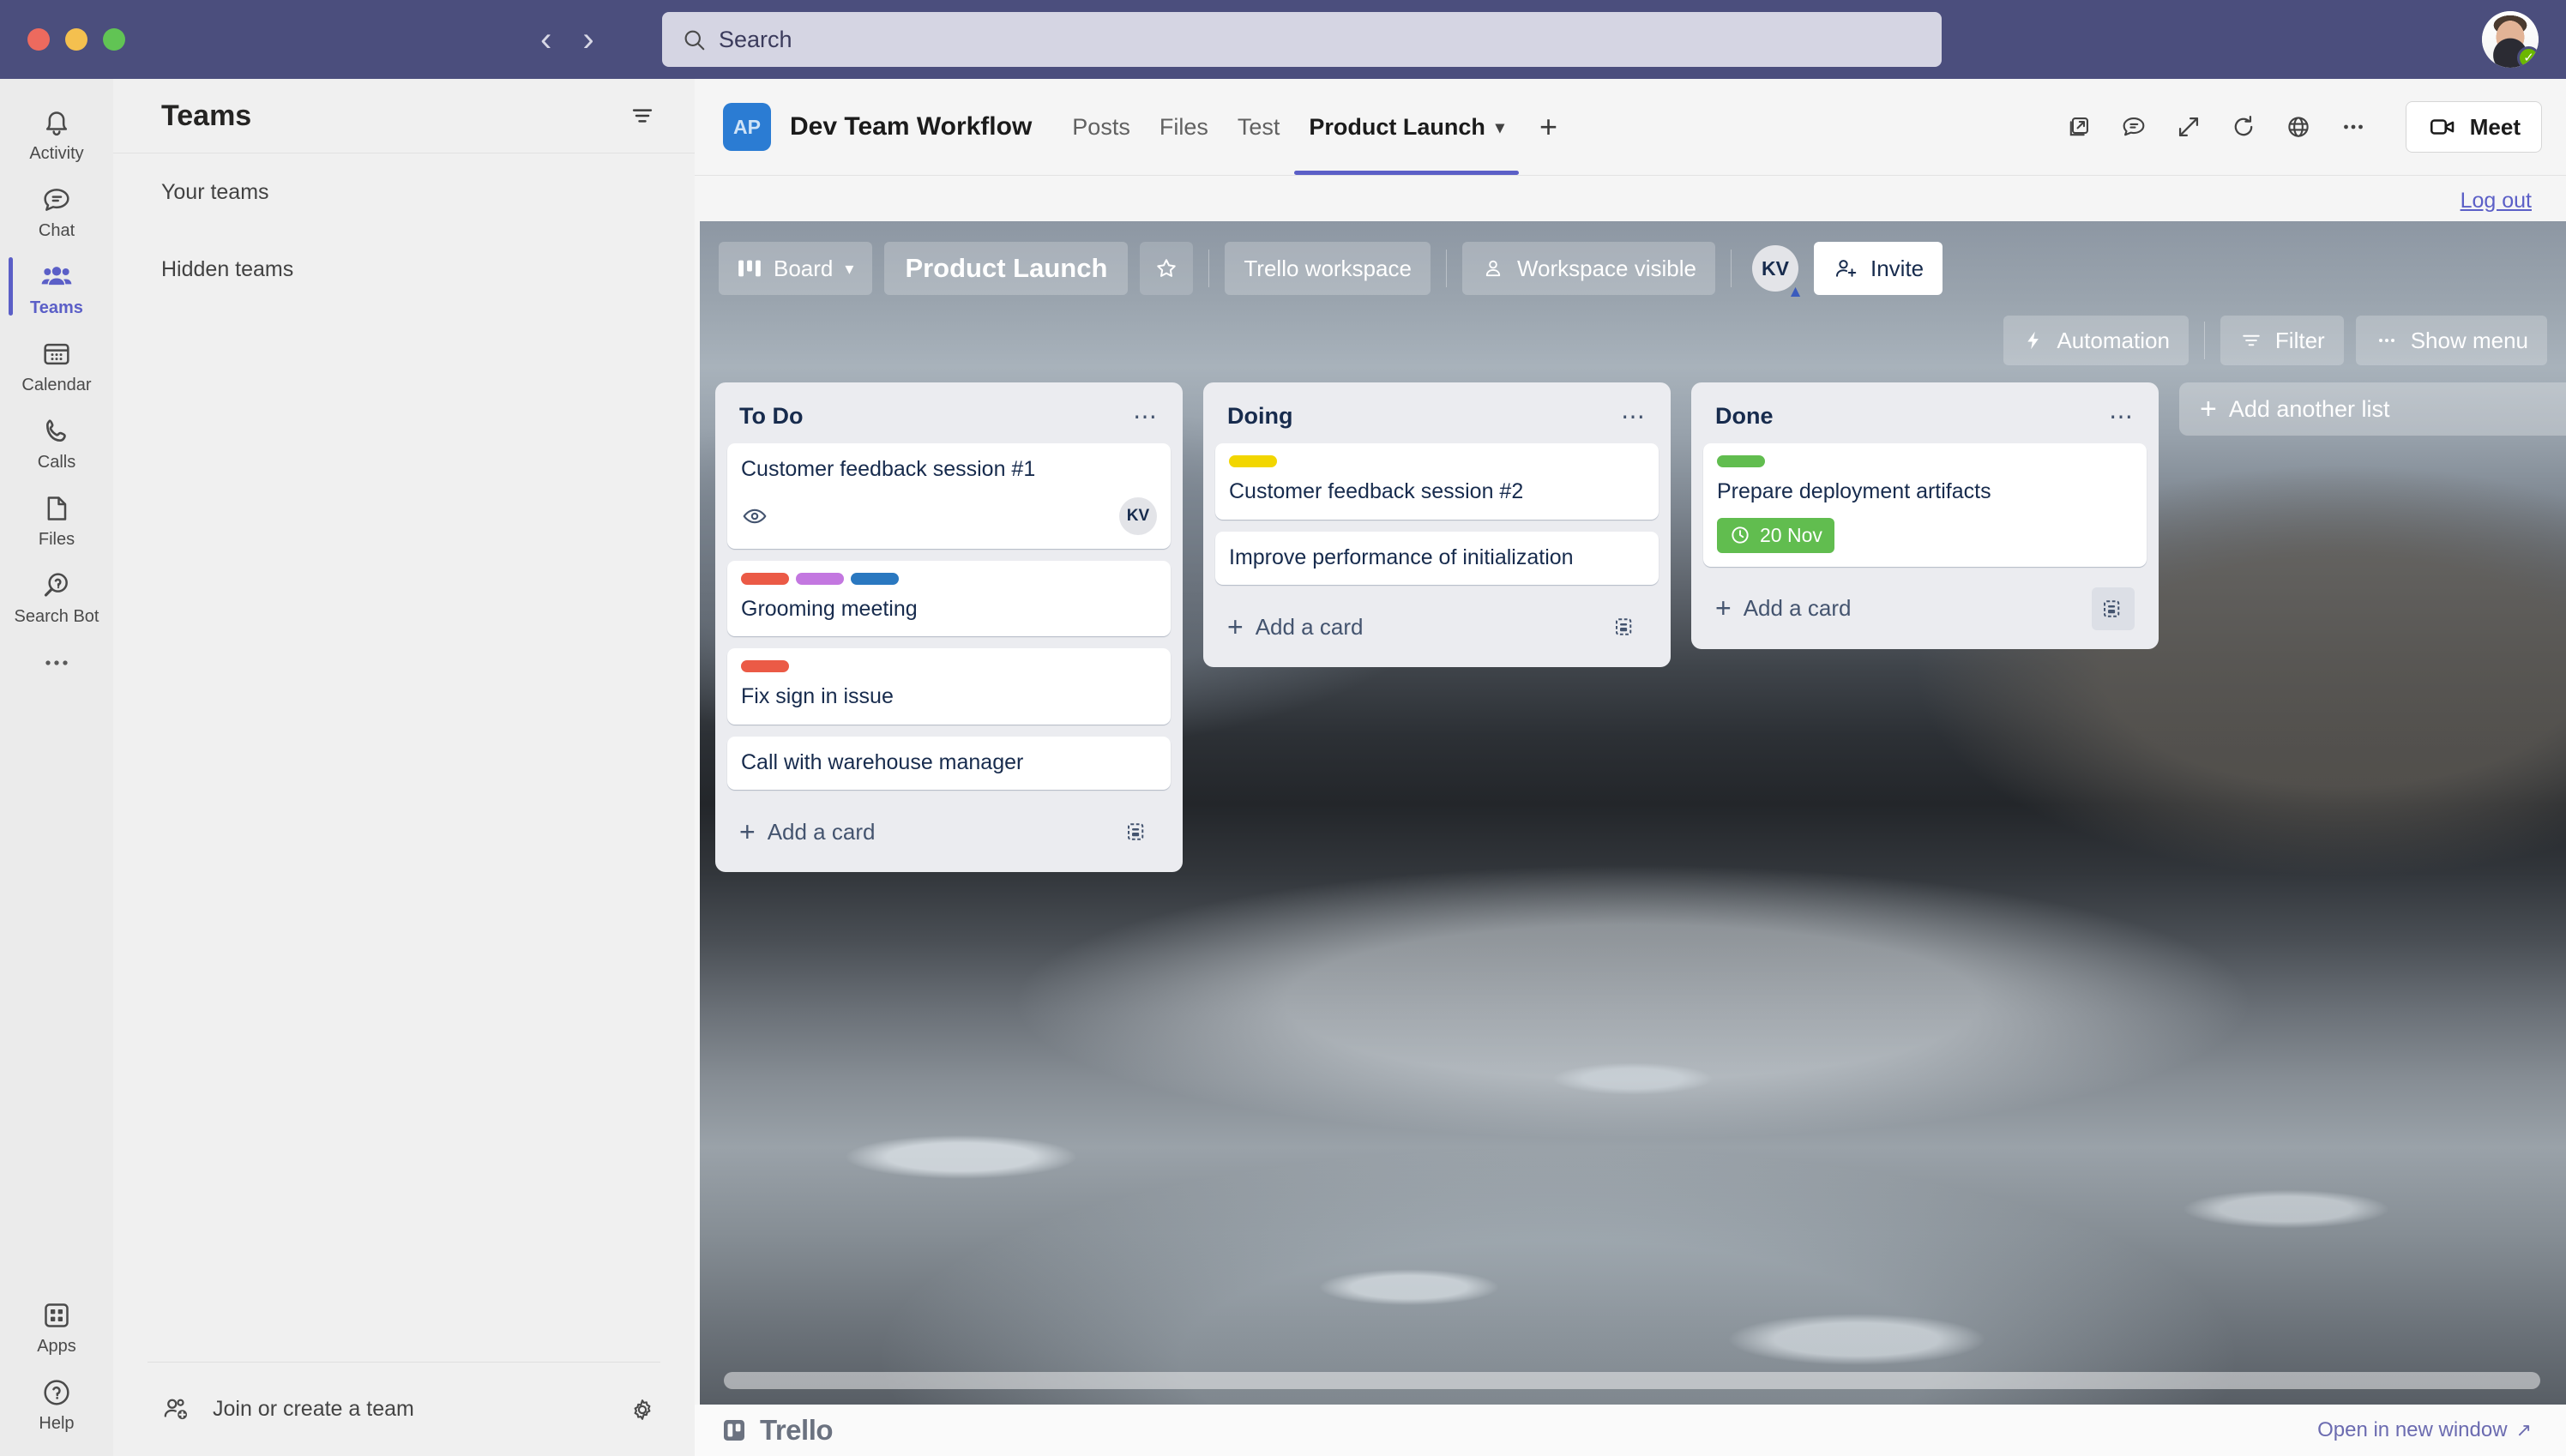  Describe the element at coordinates (567, 39) in the screenshot. I see `navigation-arrows: ‹ ›` at that location.